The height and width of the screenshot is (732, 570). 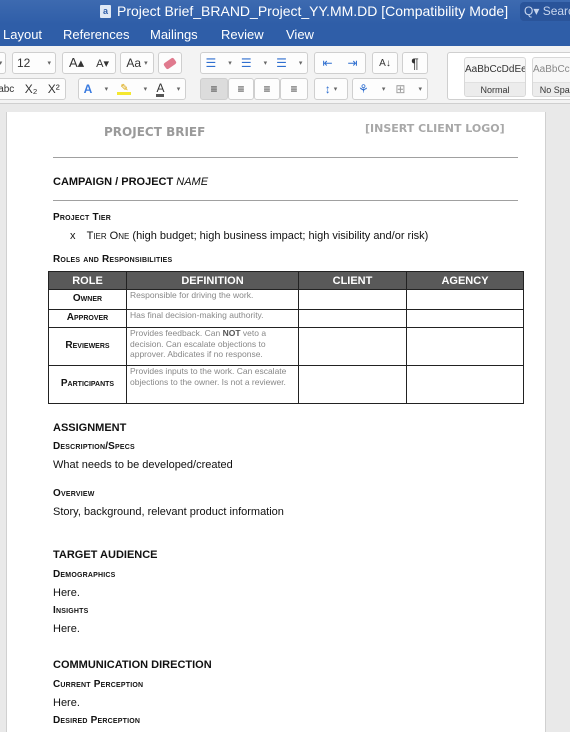 I want to click on decrease-indent-button: ⇤, so click(x=327, y=63).